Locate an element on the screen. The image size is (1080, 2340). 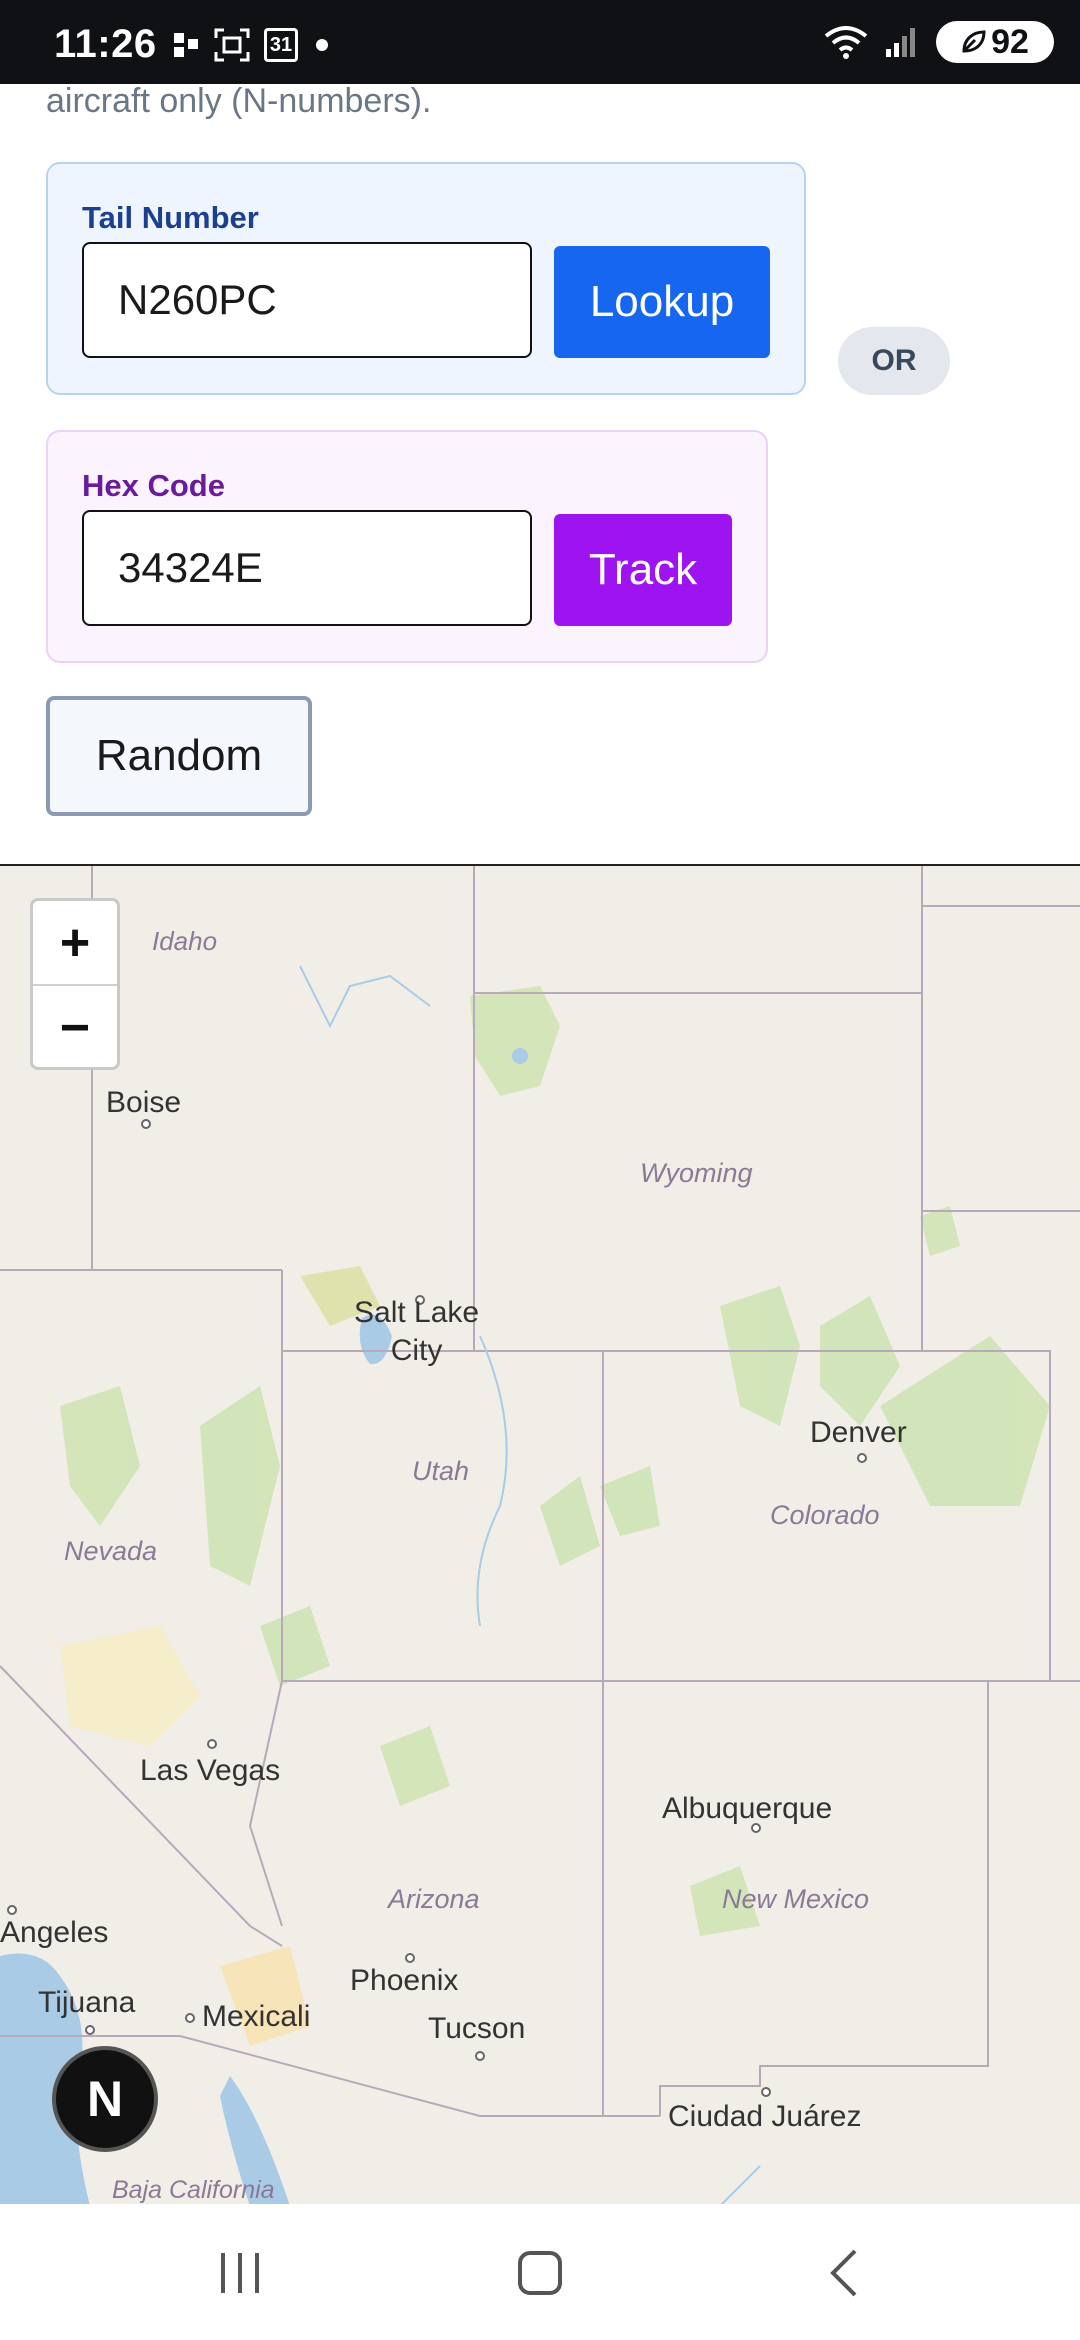
intro-text: aircraft only (N-numbers). is located at coordinates (239, 101).